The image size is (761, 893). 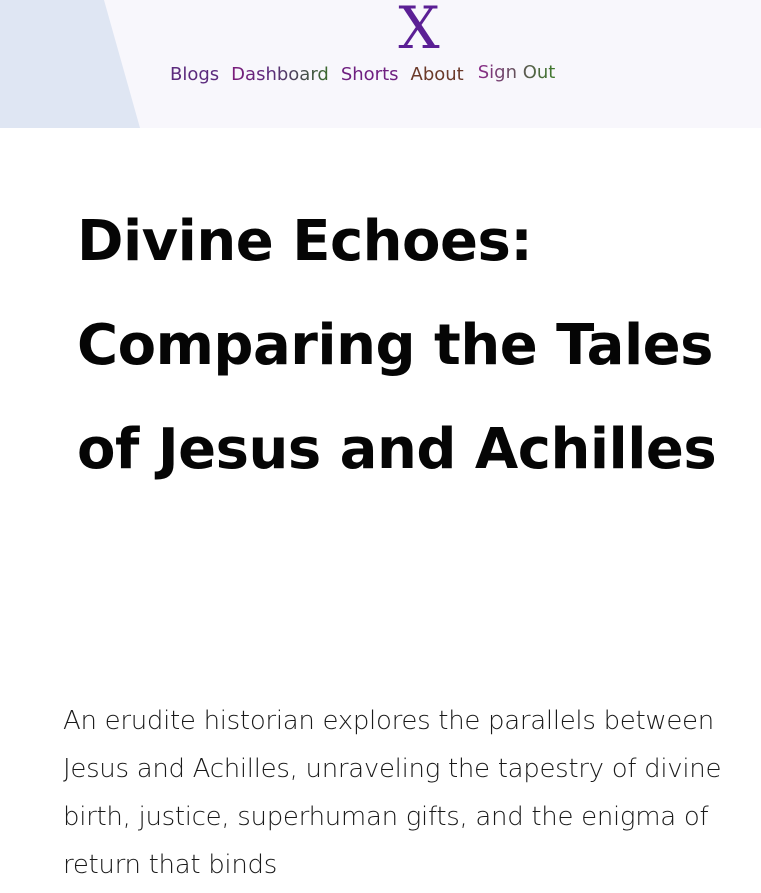 I want to click on nav-link-shorts: Shorts, so click(x=370, y=75).